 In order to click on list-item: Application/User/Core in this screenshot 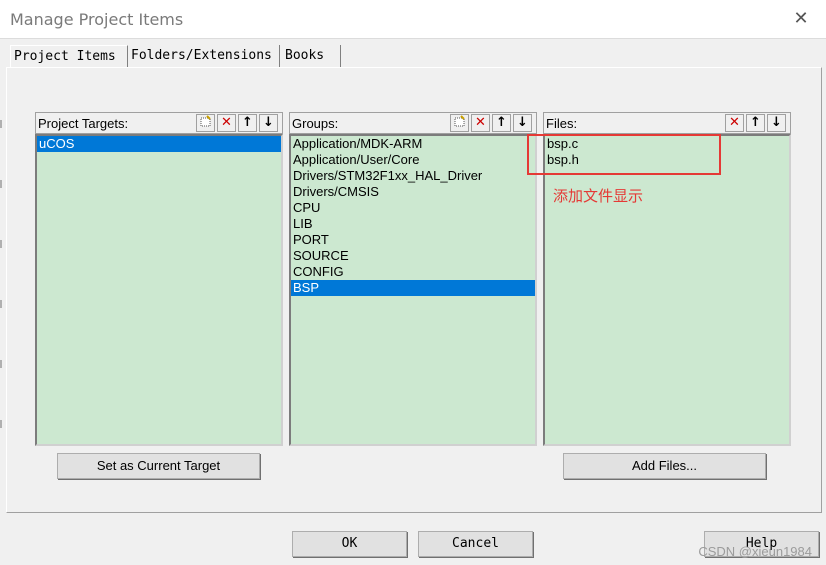, I will do `click(413, 160)`.